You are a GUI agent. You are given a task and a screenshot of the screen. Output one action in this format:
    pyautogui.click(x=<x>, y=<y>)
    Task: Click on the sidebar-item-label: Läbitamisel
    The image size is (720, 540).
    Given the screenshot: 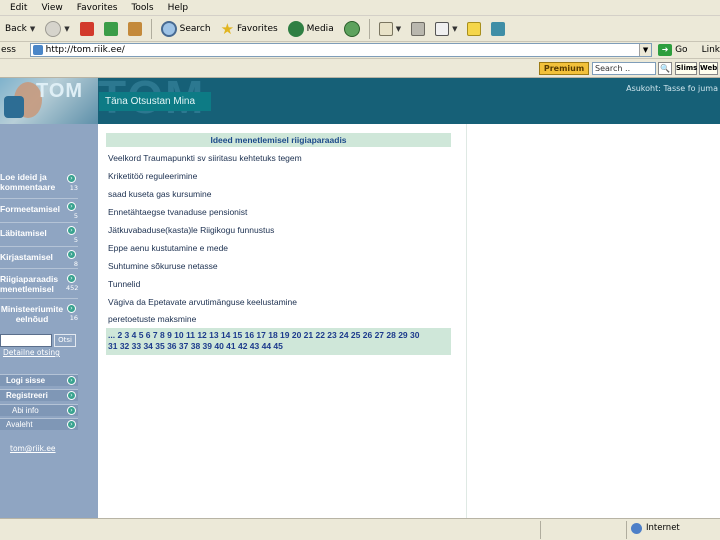 What is the action you would take?
    pyautogui.click(x=23, y=233)
    